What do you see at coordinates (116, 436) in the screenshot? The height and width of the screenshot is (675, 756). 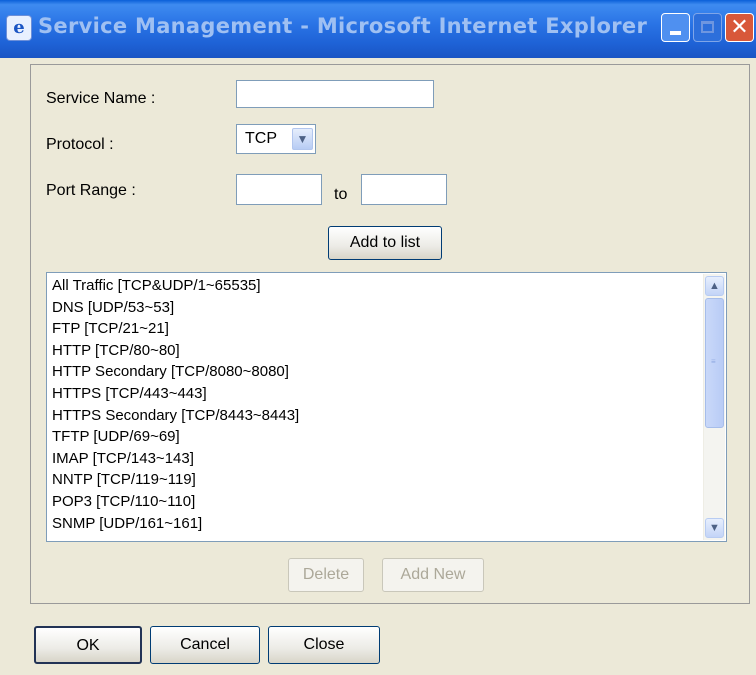 I see `list-item: TFTP [UDP/69~69]` at bounding box center [116, 436].